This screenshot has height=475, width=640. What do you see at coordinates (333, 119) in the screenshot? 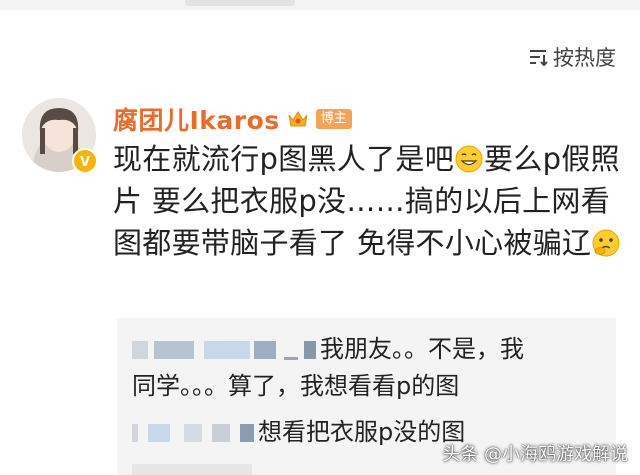
I see `blogger-tag: 博主` at bounding box center [333, 119].